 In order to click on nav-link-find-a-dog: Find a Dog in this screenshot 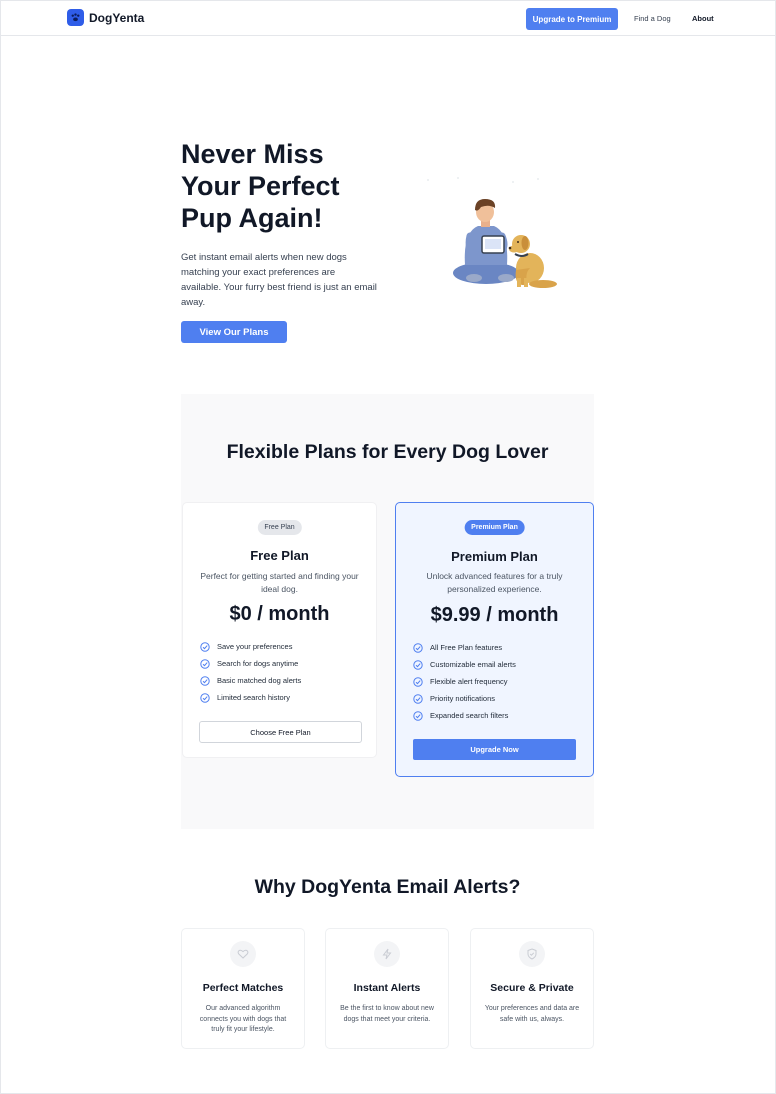, I will do `click(652, 18)`.